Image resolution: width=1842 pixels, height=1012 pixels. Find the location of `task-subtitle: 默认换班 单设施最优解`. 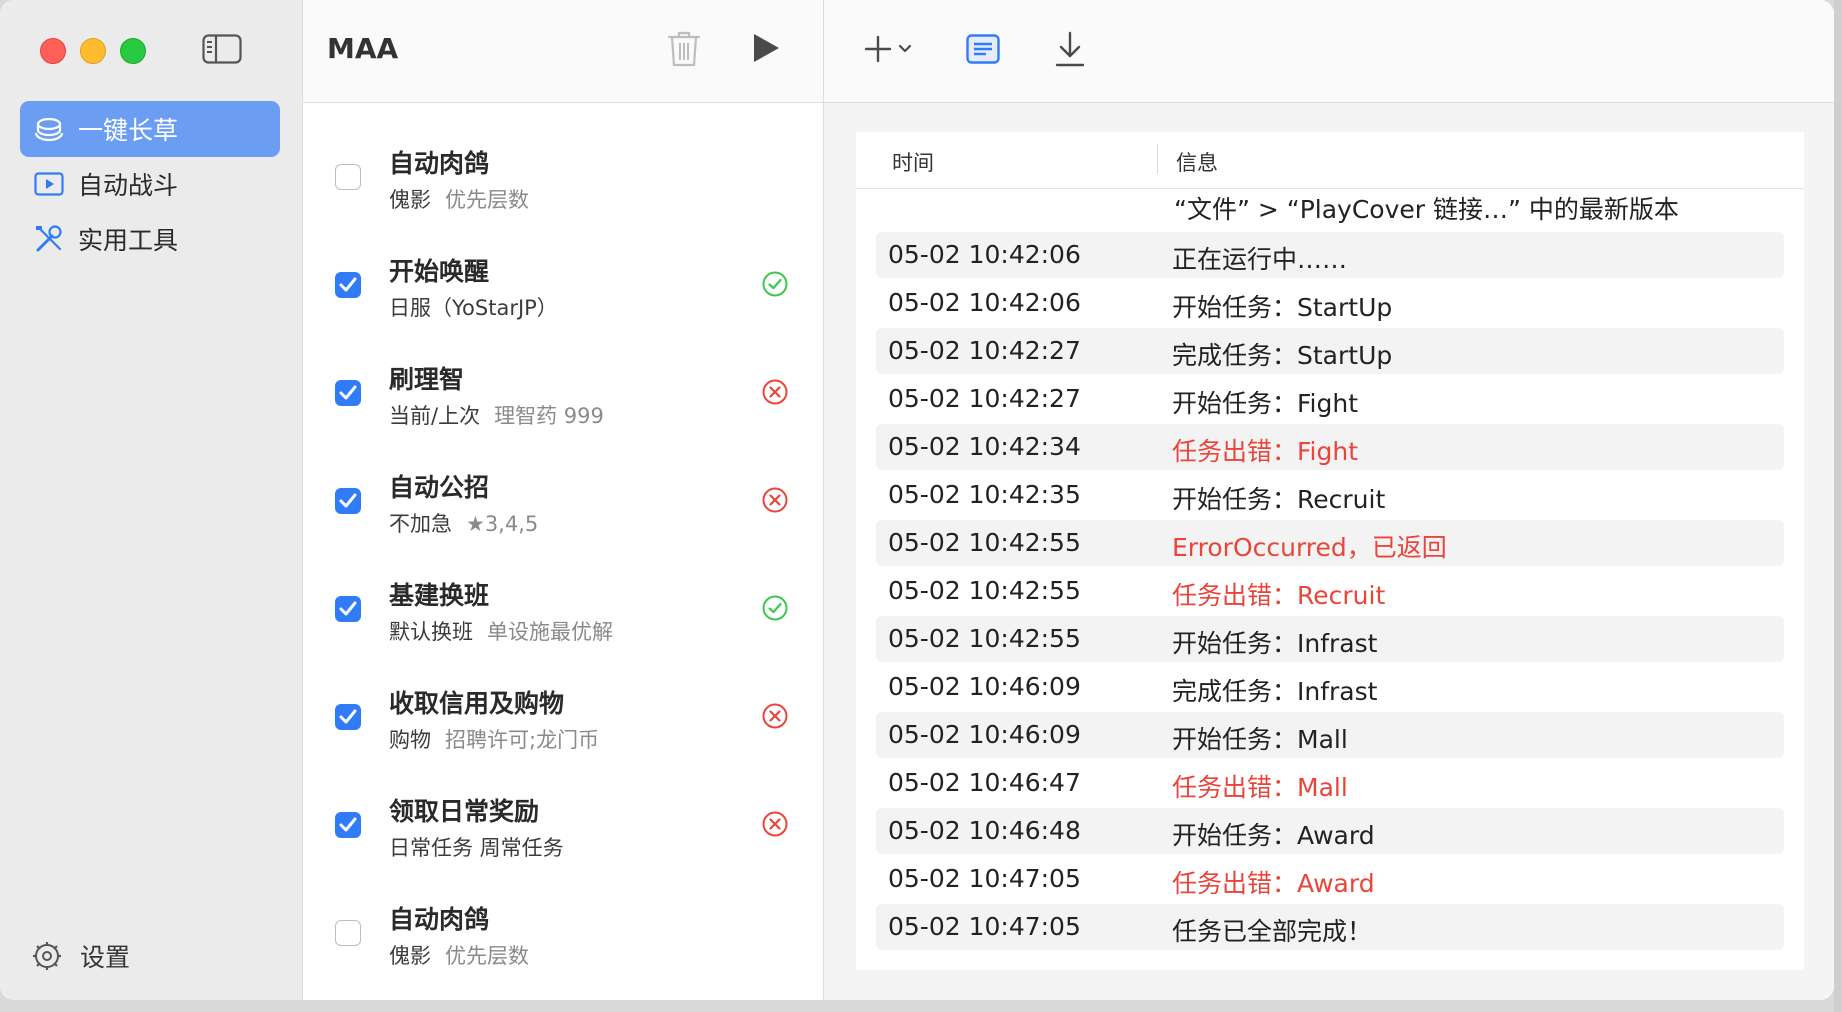

task-subtitle: 默认换班 单设施最优解 is located at coordinates (501, 632).